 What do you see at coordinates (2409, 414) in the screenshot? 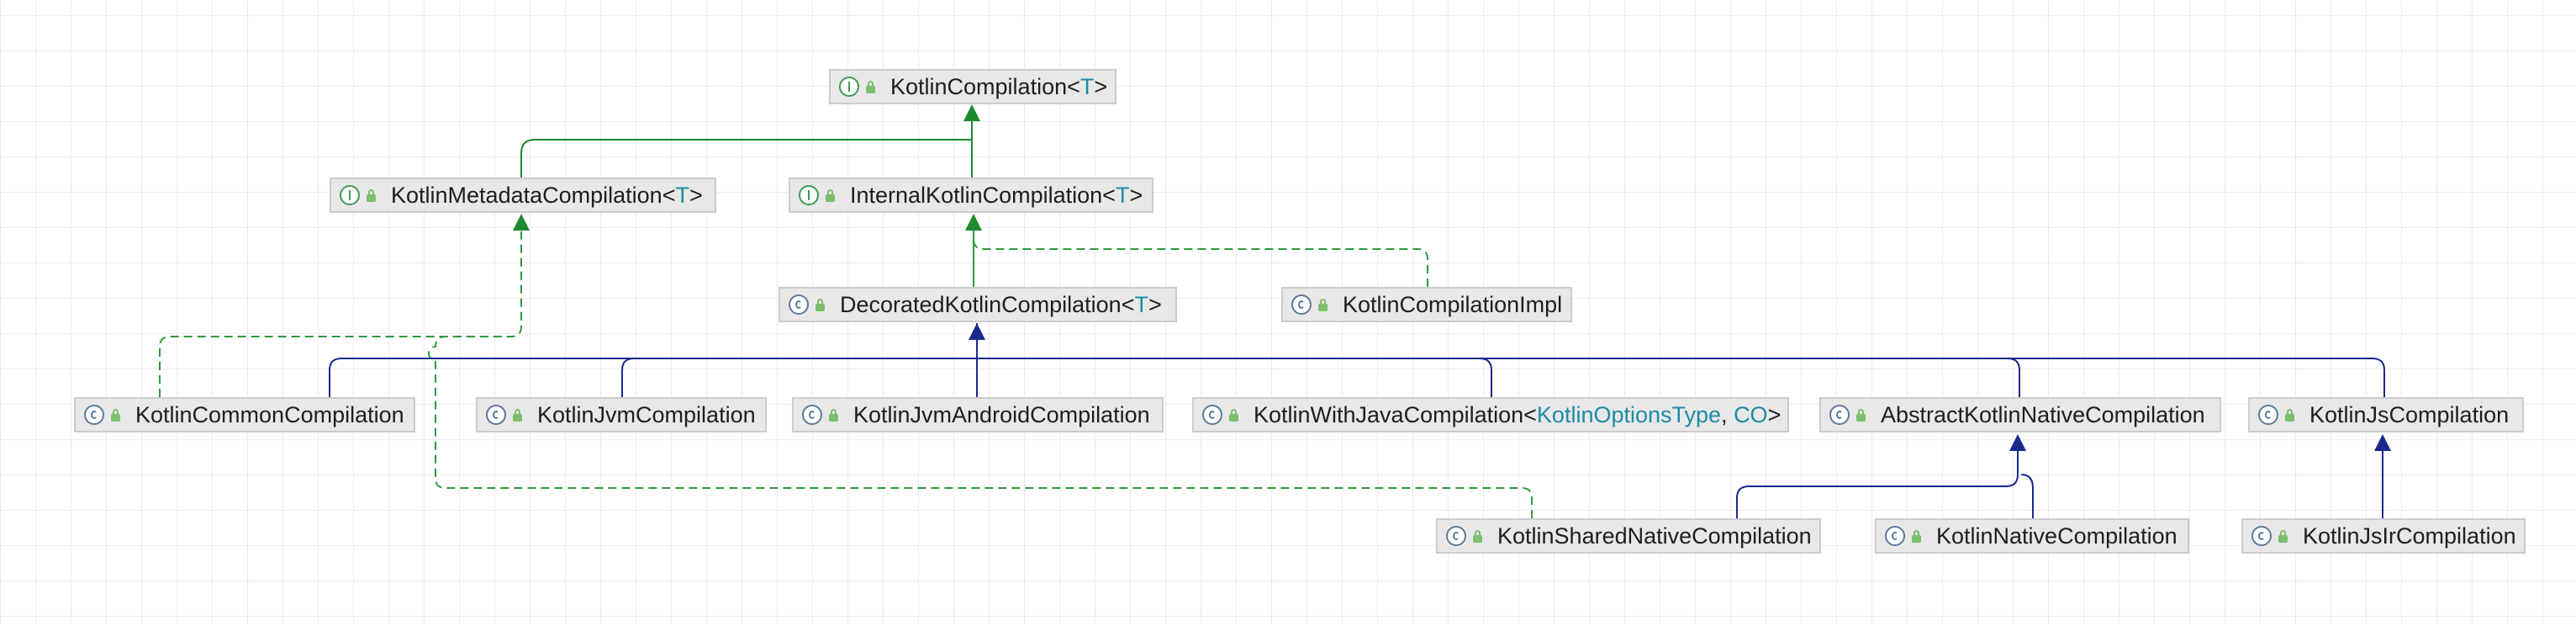
I see `node-name: KotlinJsCompilation` at bounding box center [2409, 414].